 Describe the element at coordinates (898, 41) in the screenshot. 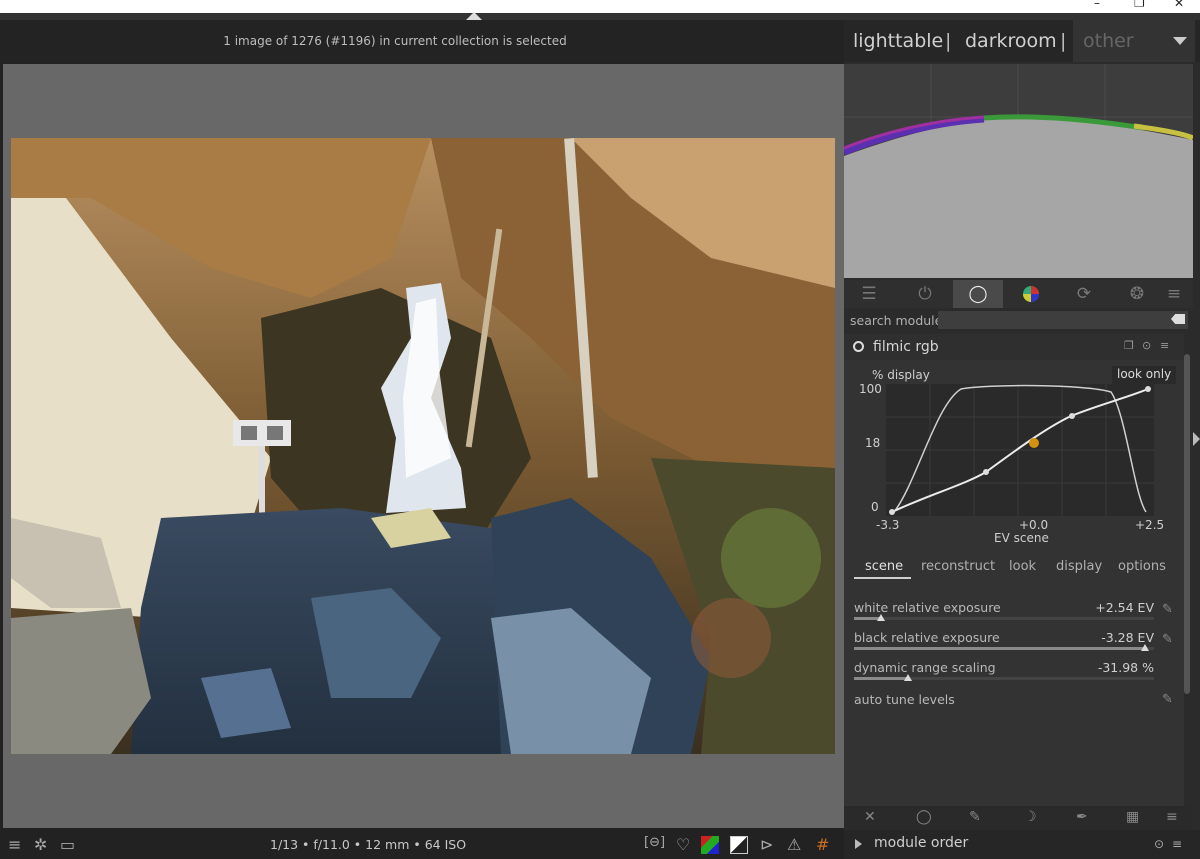

I see `lighttable-link: lighttable` at that location.